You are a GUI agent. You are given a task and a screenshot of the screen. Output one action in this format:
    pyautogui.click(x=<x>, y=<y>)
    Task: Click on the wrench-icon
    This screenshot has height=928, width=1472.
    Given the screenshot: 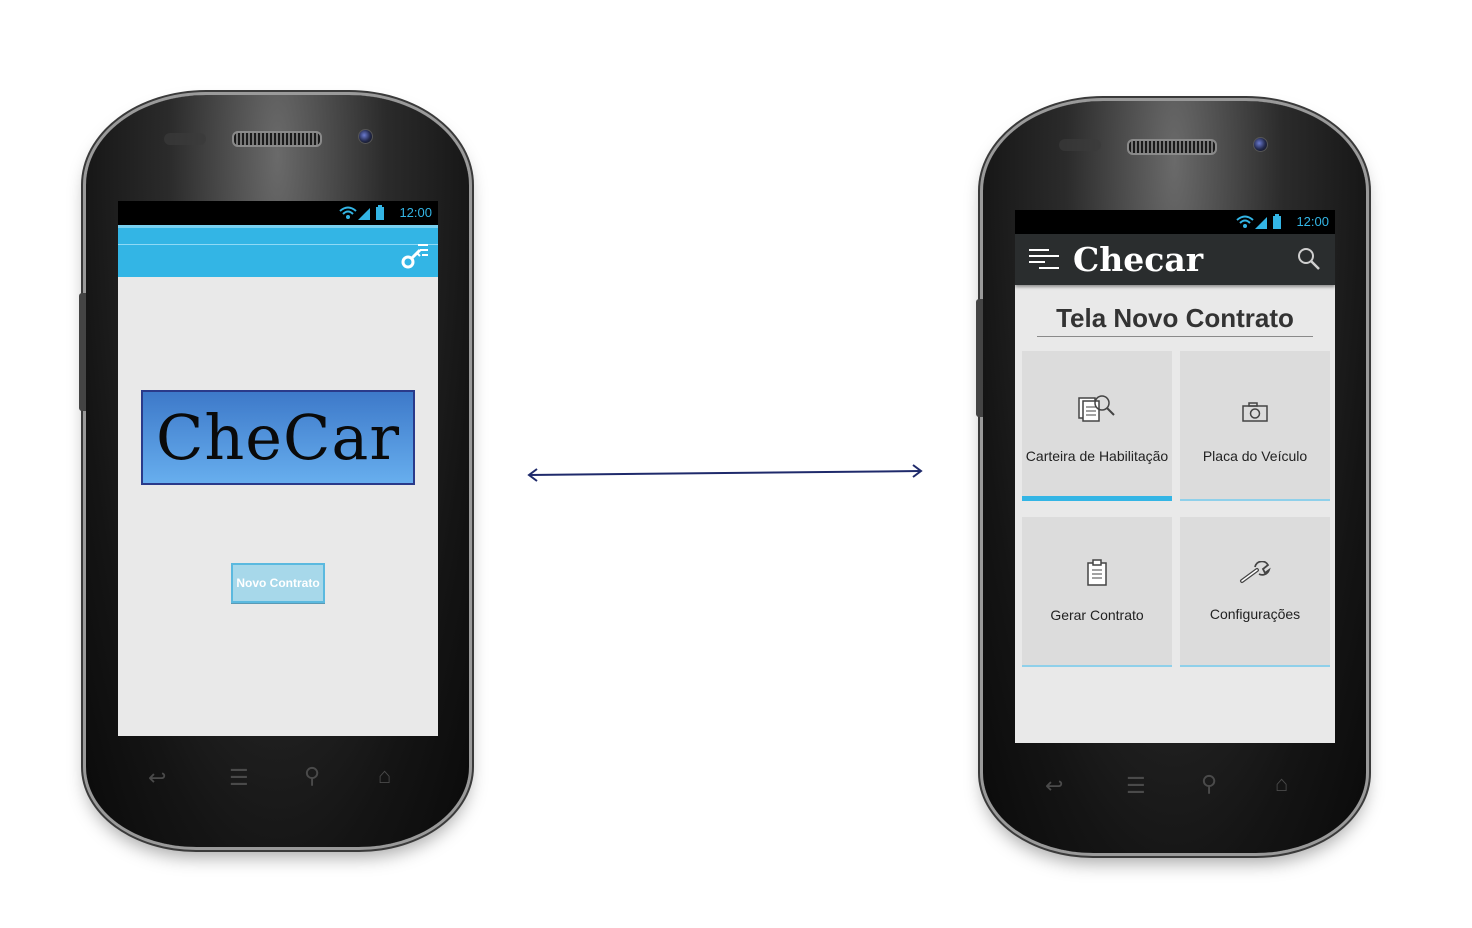 What is the action you would take?
    pyautogui.click(x=1255, y=572)
    